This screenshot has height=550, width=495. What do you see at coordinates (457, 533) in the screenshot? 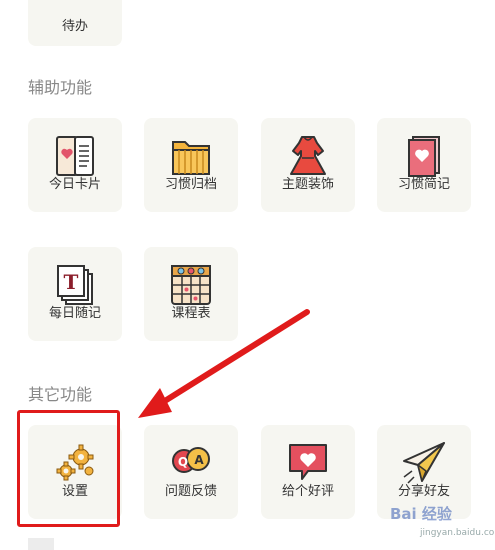
I see `watermark-url: jingyan.baidu.com` at bounding box center [457, 533].